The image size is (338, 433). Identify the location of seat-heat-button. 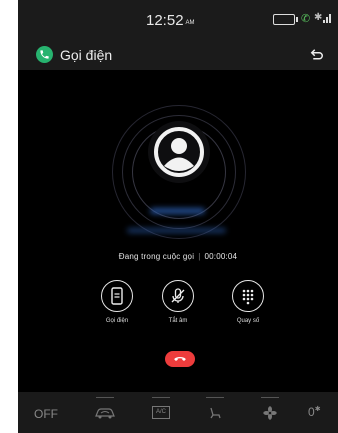
(215, 412).